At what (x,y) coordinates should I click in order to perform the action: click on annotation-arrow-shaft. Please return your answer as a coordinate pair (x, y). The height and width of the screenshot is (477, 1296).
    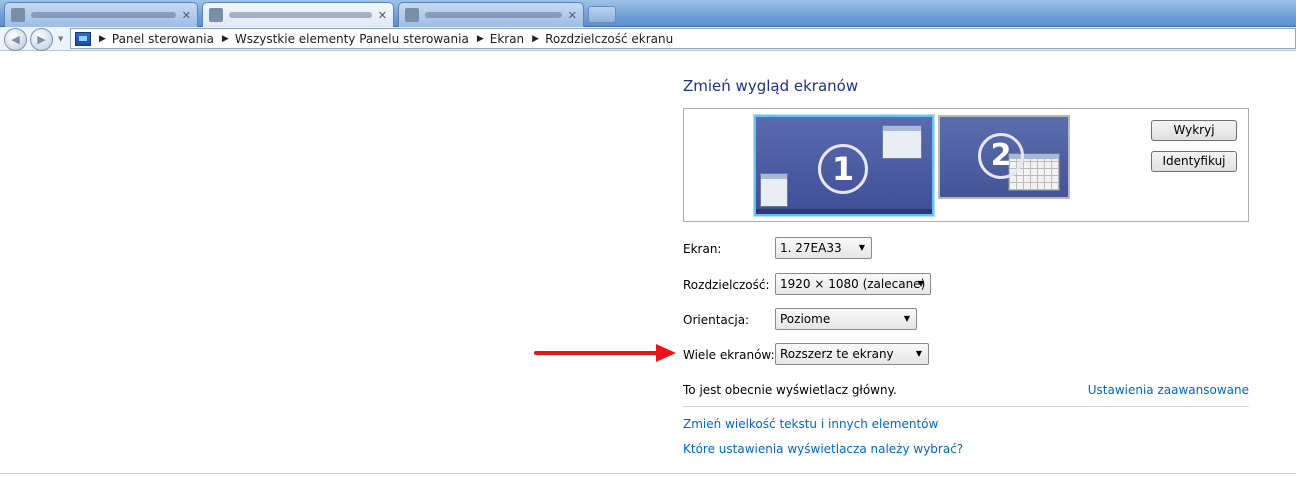
    Looking at the image, I should click on (600, 353).